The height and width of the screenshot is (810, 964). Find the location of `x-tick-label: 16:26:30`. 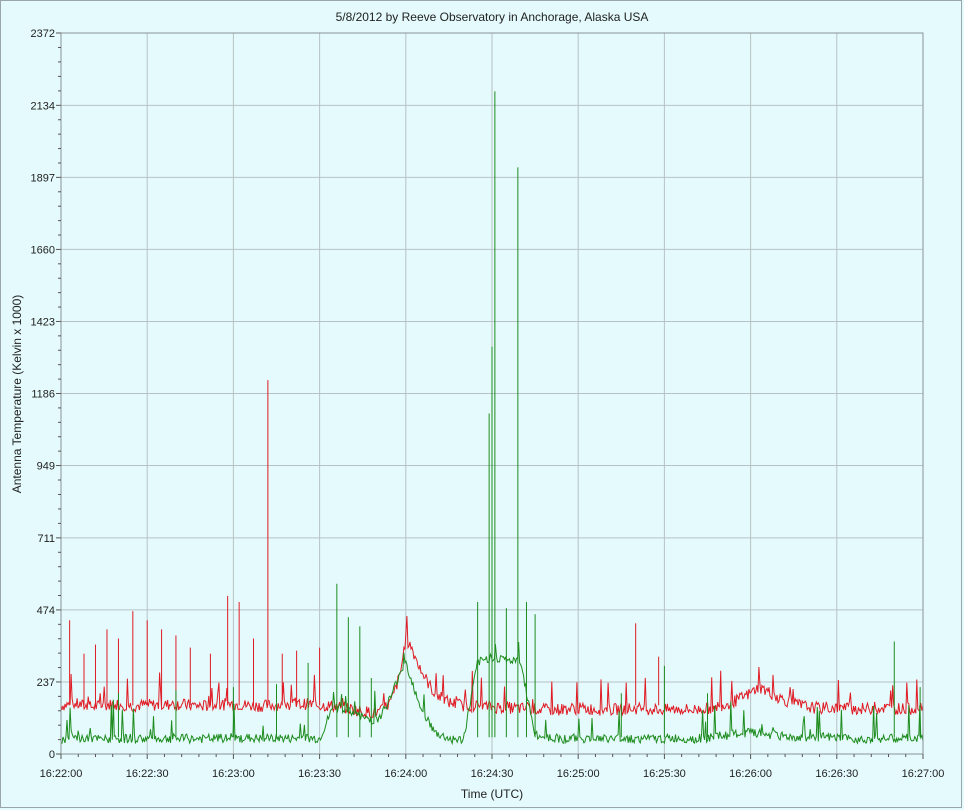

x-tick-label: 16:26:30 is located at coordinates (836, 774).